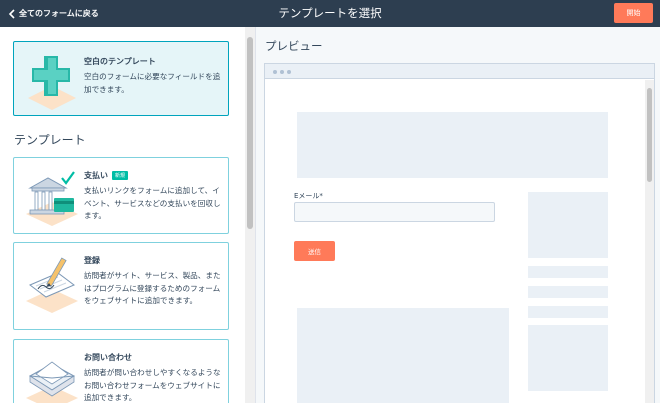 This screenshot has height=403, width=660. I want to click on left-scrollbar-thumb, so click(250, 133).